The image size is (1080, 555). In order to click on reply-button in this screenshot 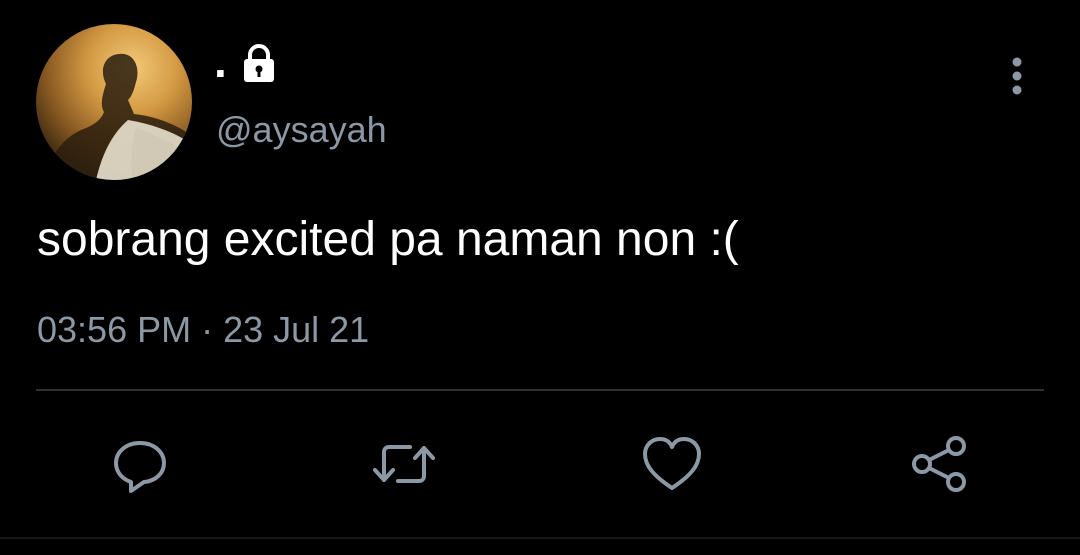, I will do `click(140, 464)`.